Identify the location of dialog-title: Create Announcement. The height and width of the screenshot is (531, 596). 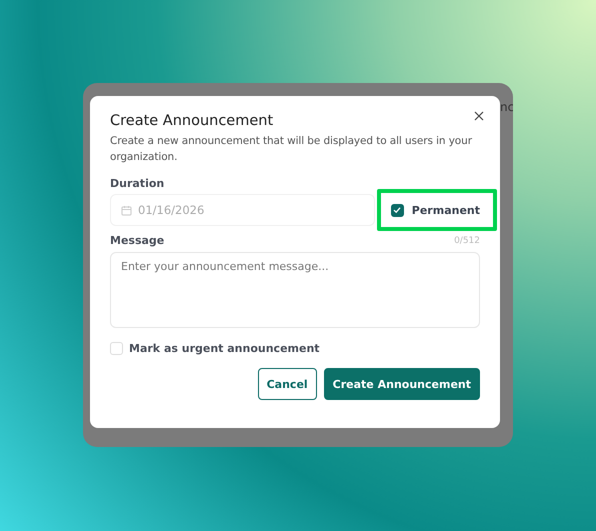
(192, 121).